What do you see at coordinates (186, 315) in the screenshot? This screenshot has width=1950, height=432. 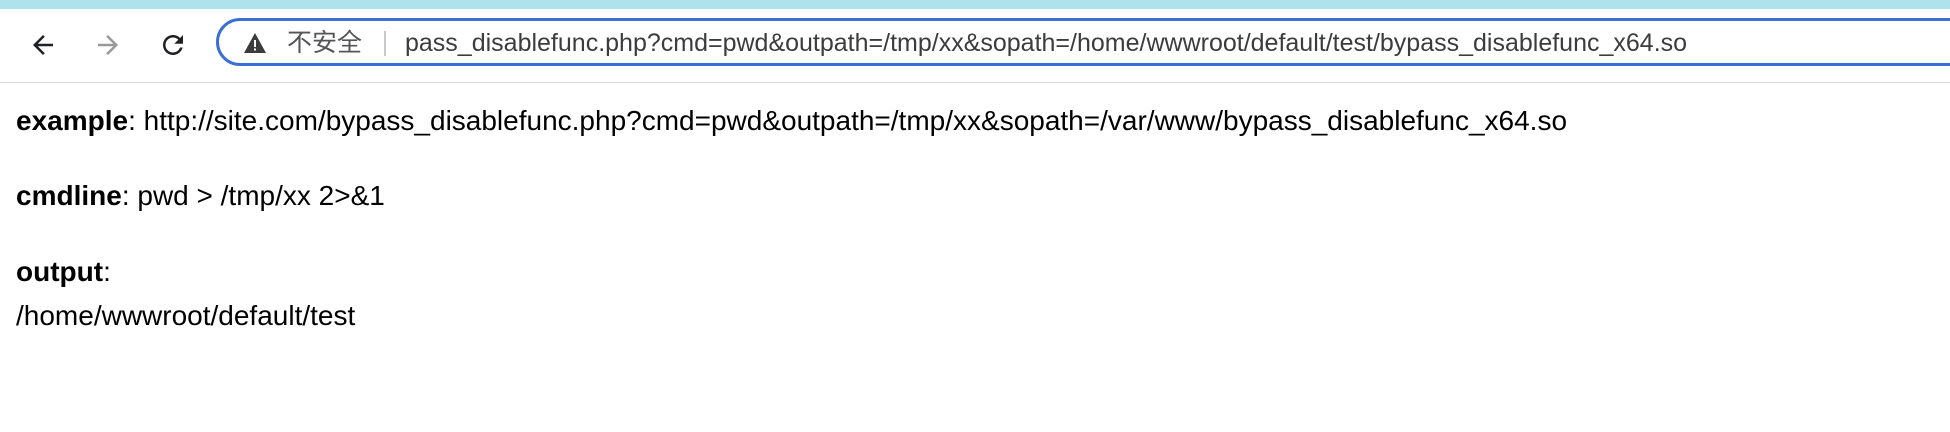 I see `output-value: /home/wwwroot/default/test` at bounding box center [186, 315].